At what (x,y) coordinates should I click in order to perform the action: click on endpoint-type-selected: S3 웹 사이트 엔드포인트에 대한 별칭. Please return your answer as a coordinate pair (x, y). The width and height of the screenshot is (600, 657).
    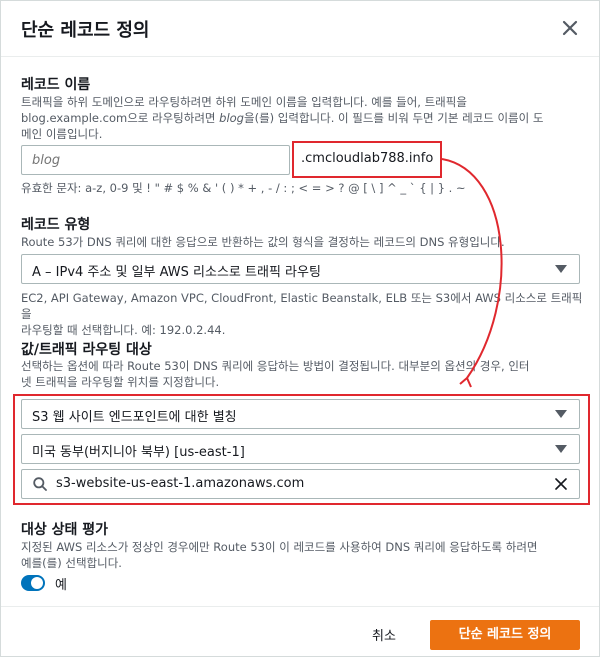
    Looking at the image, I should click on (134, 417).